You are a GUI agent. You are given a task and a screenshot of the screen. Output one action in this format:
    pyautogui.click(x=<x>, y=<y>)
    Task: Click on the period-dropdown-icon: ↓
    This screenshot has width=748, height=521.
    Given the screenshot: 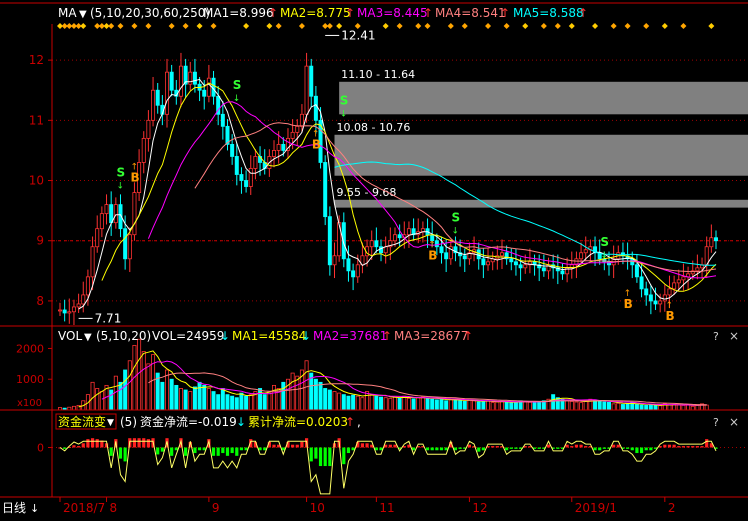 What is the action you would take?
    pyautogui.click(x=34, y=508)
    